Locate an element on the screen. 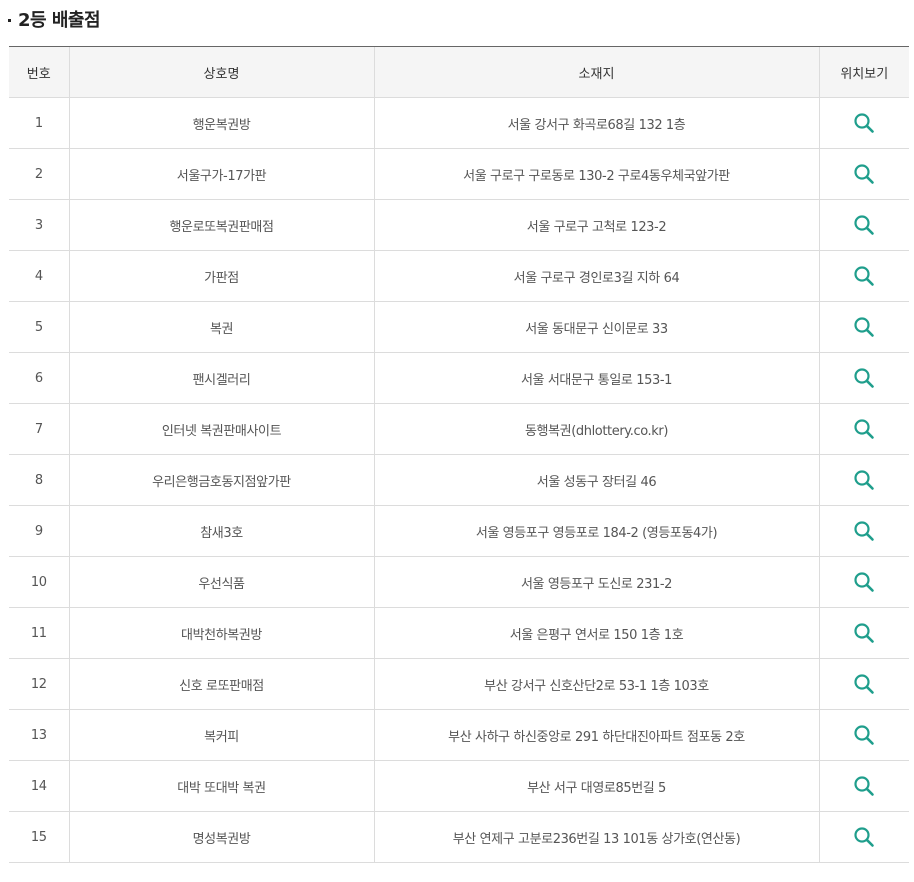  table-row: 10 우선식품 서울 영등포구 도신로 231-2 is located at coordinates (459, 582).